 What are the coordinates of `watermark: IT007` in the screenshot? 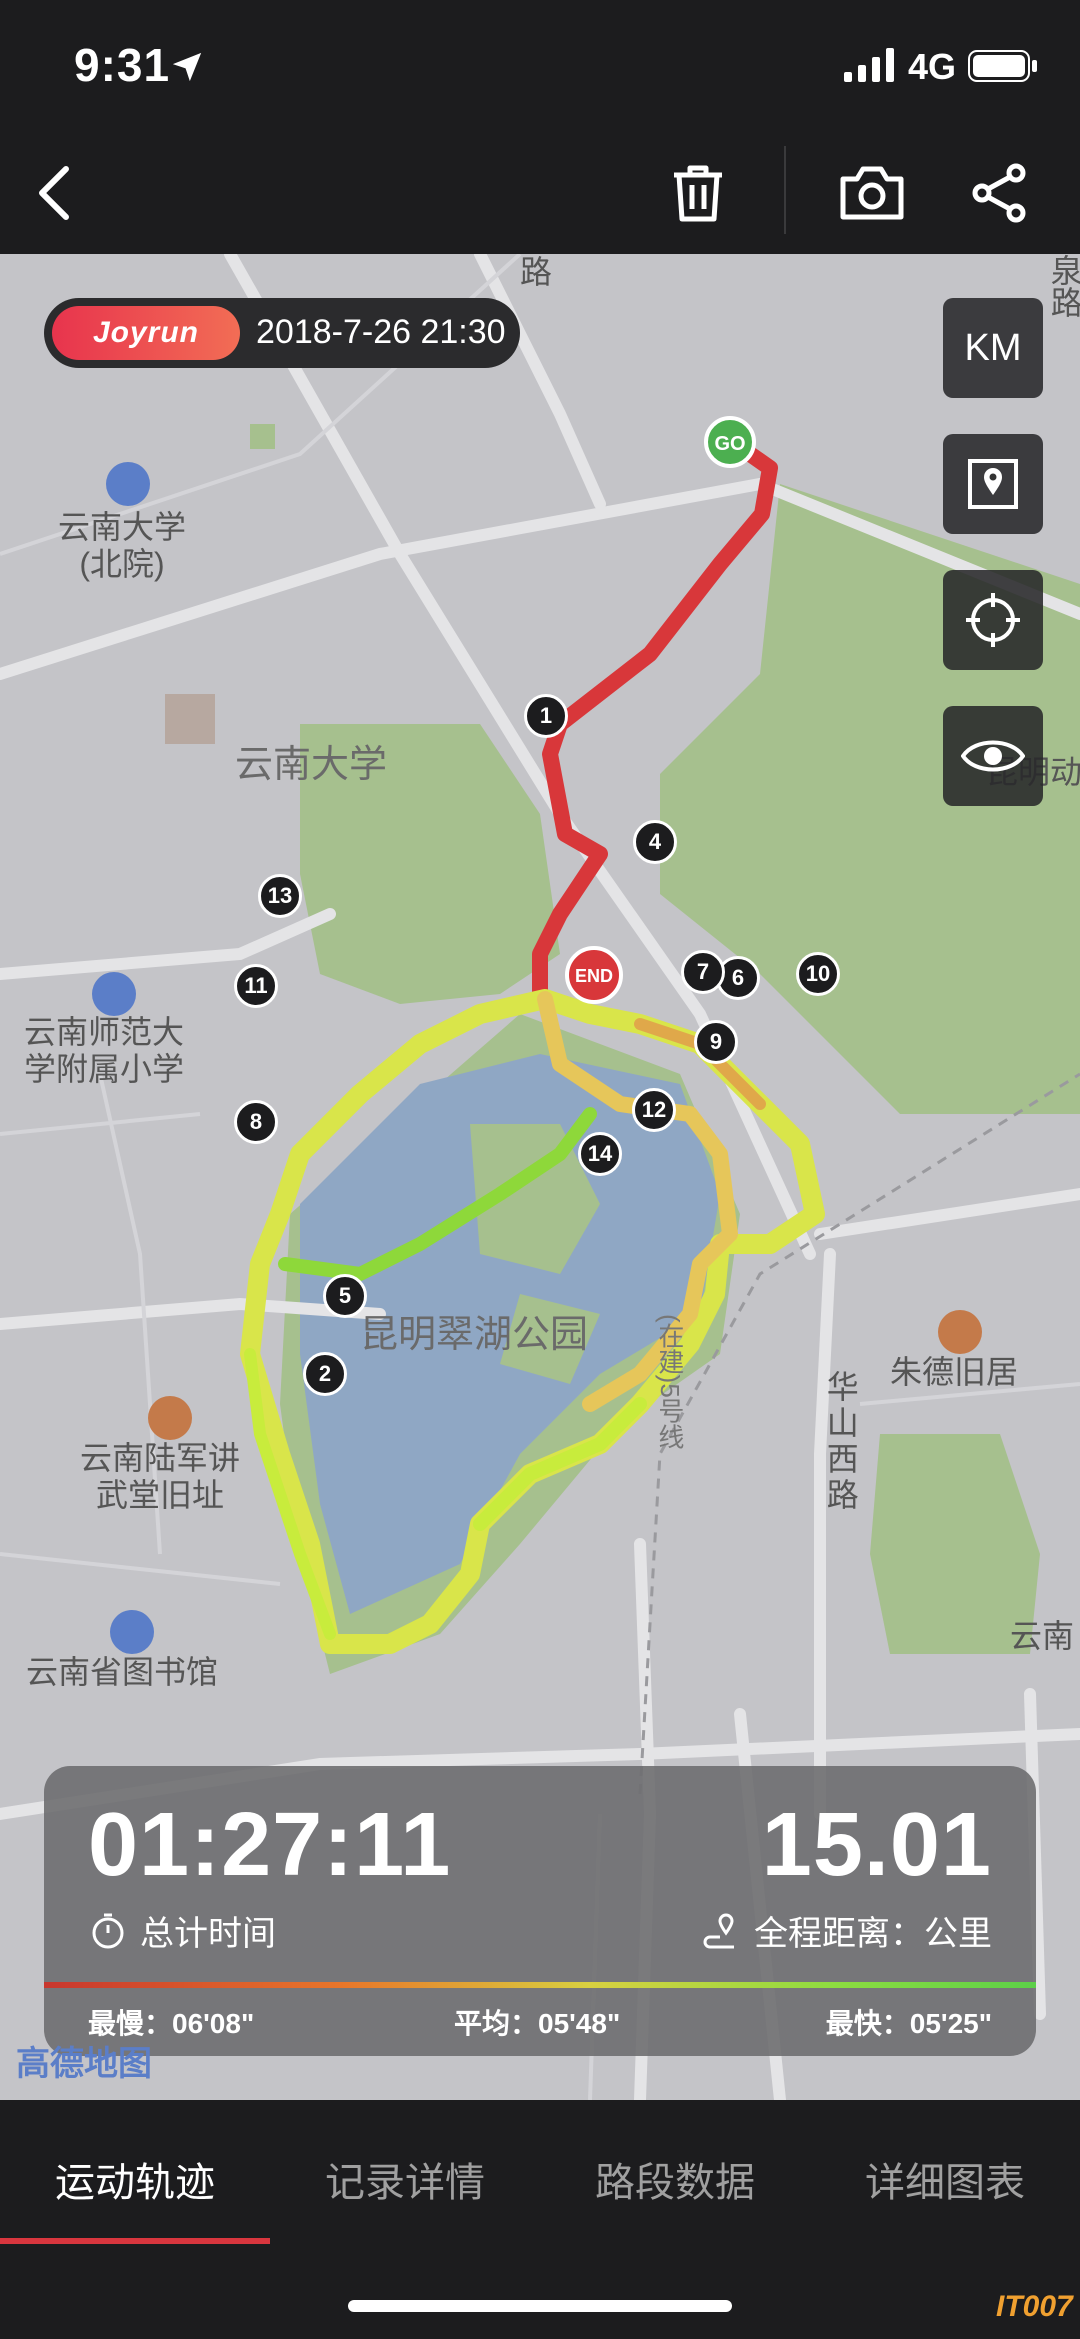 It's located at (1034, 2306).